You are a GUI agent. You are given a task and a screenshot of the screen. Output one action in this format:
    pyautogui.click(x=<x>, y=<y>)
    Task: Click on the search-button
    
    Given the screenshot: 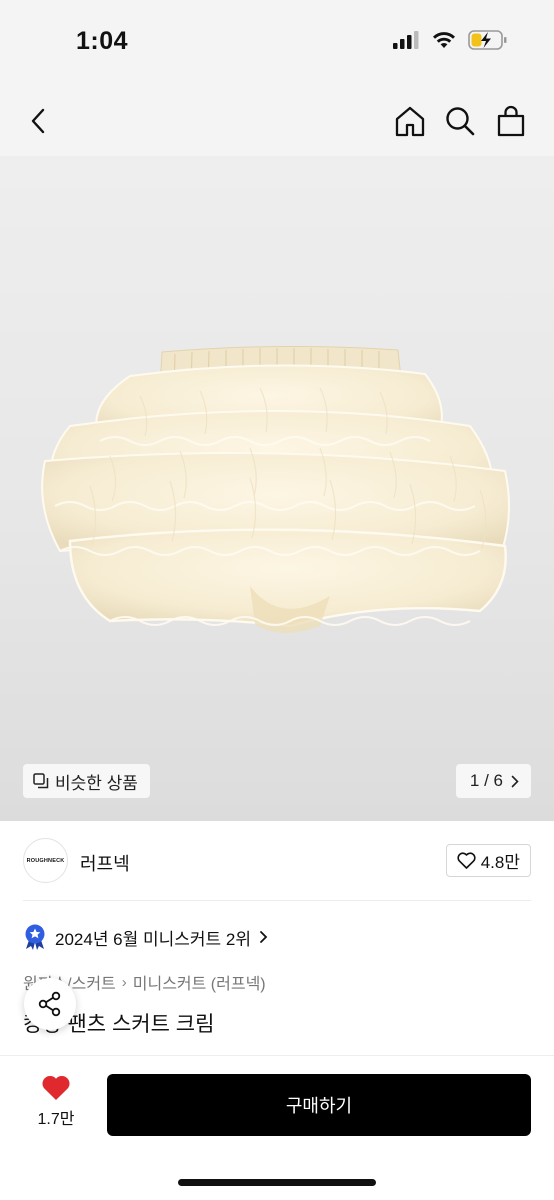 What is the action you would take?
    pyautogui.click(x=460, y=121)
    